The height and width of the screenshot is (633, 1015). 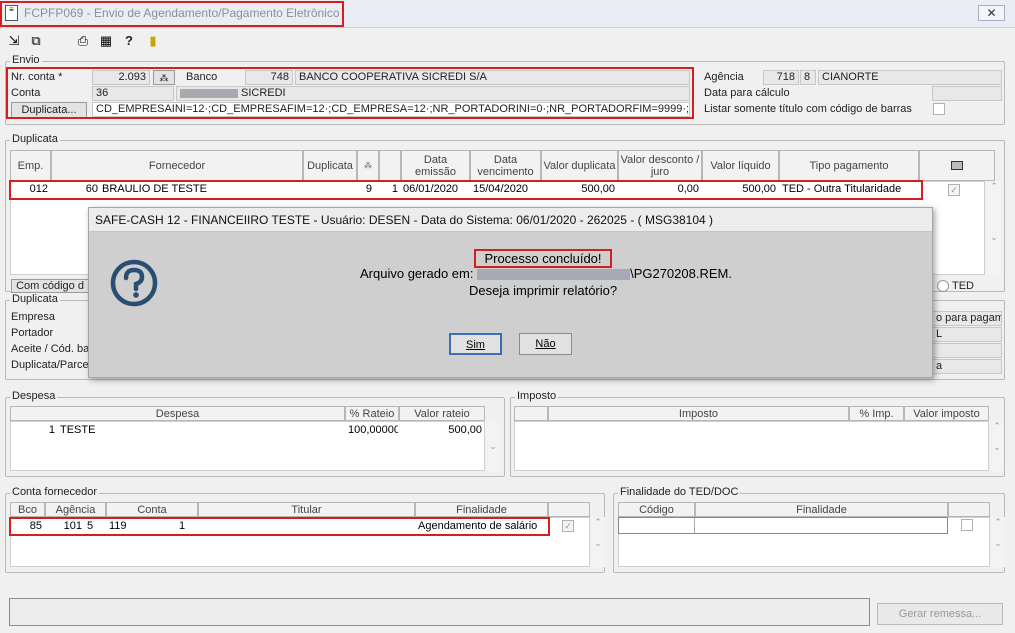 What do you see at coordinates (493, 446) in the screenshot?
I see `despesa-scrollbar: ⌄` at bounding box center [493, 446].